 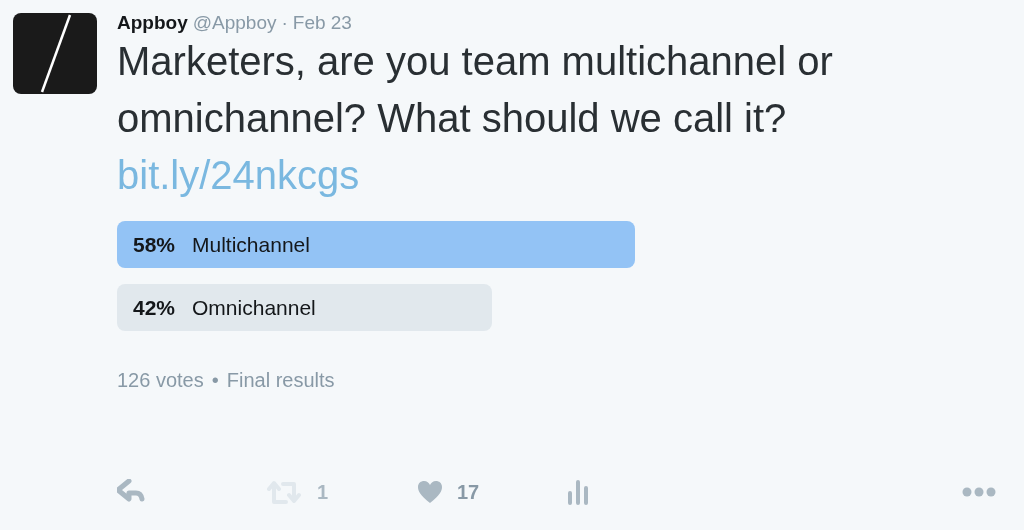 I want to click on tweet-text: Marketers, are you team multichannel or omnichannel? What should we call it?, so click(x=475, y=90).